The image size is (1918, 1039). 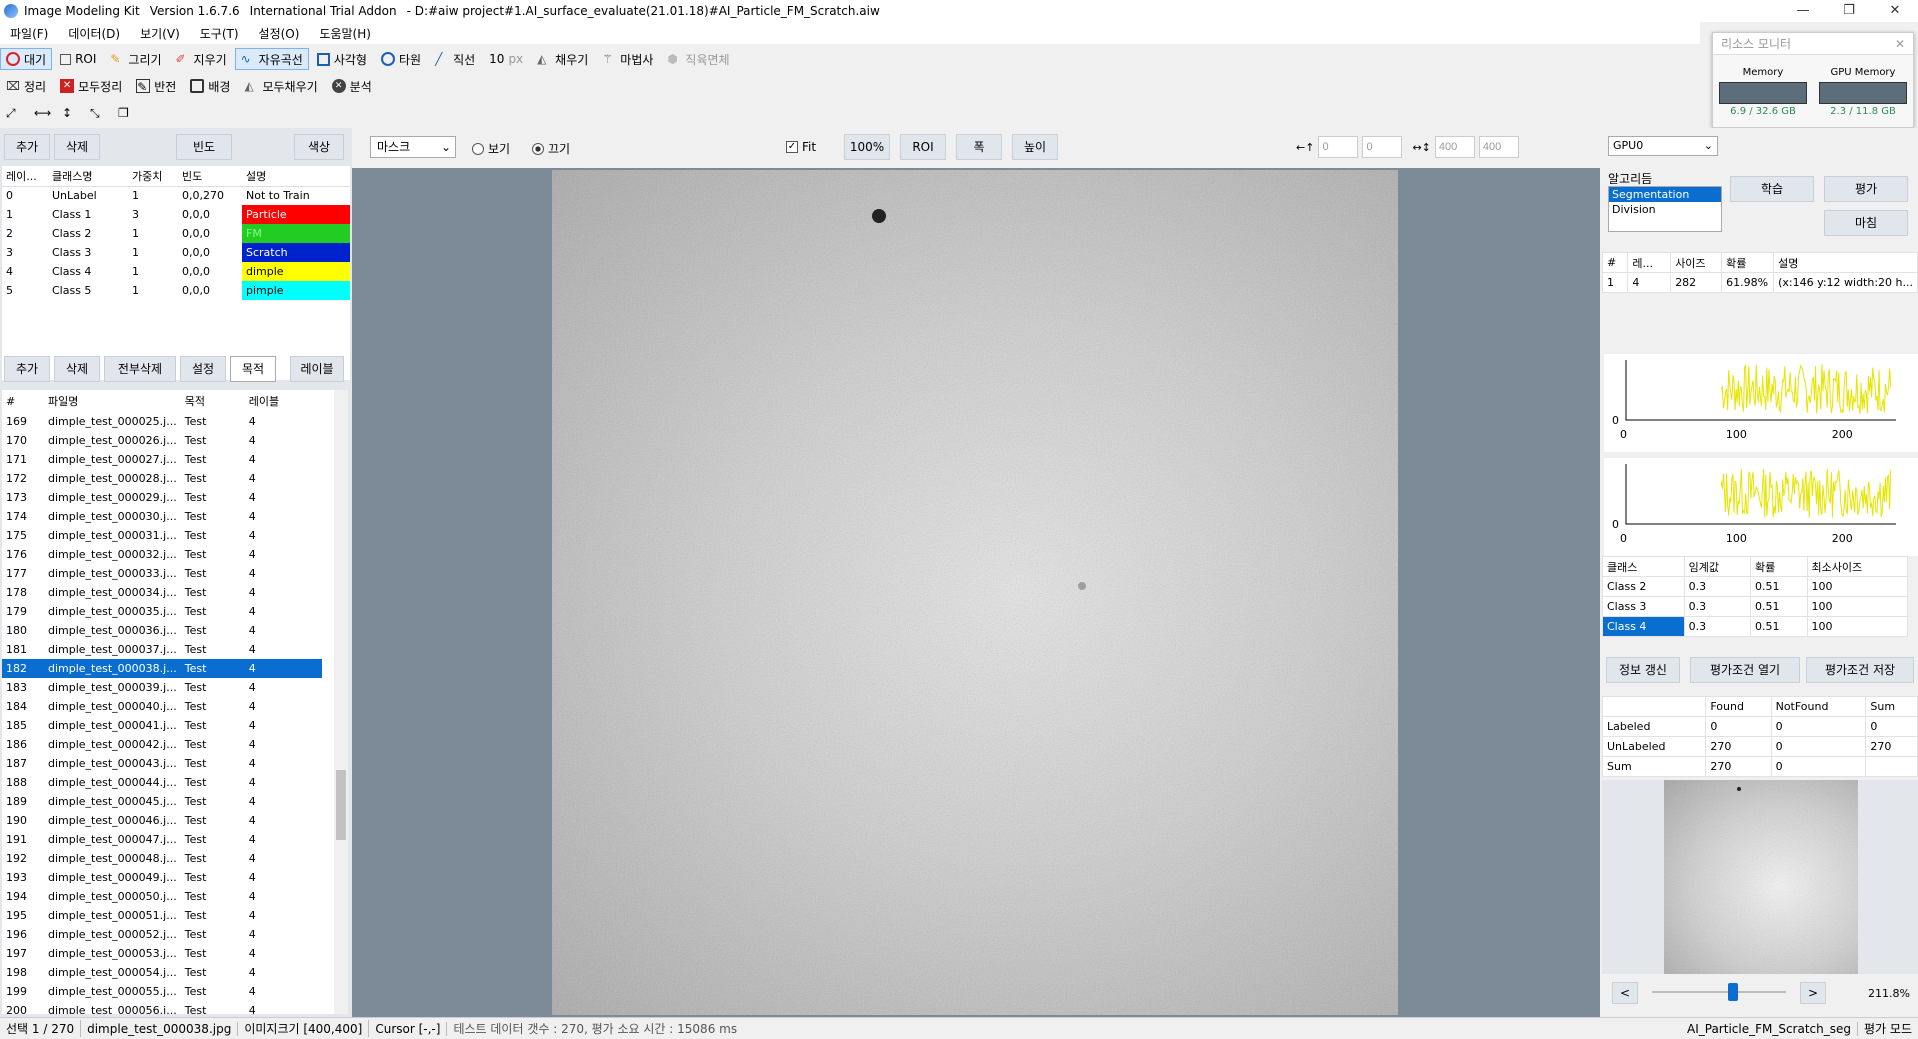 What do you see at coordinates (627, 59) in the screenshot?
I see `magic-button: ⚚ 마법사` at bounding box center [627, 59].